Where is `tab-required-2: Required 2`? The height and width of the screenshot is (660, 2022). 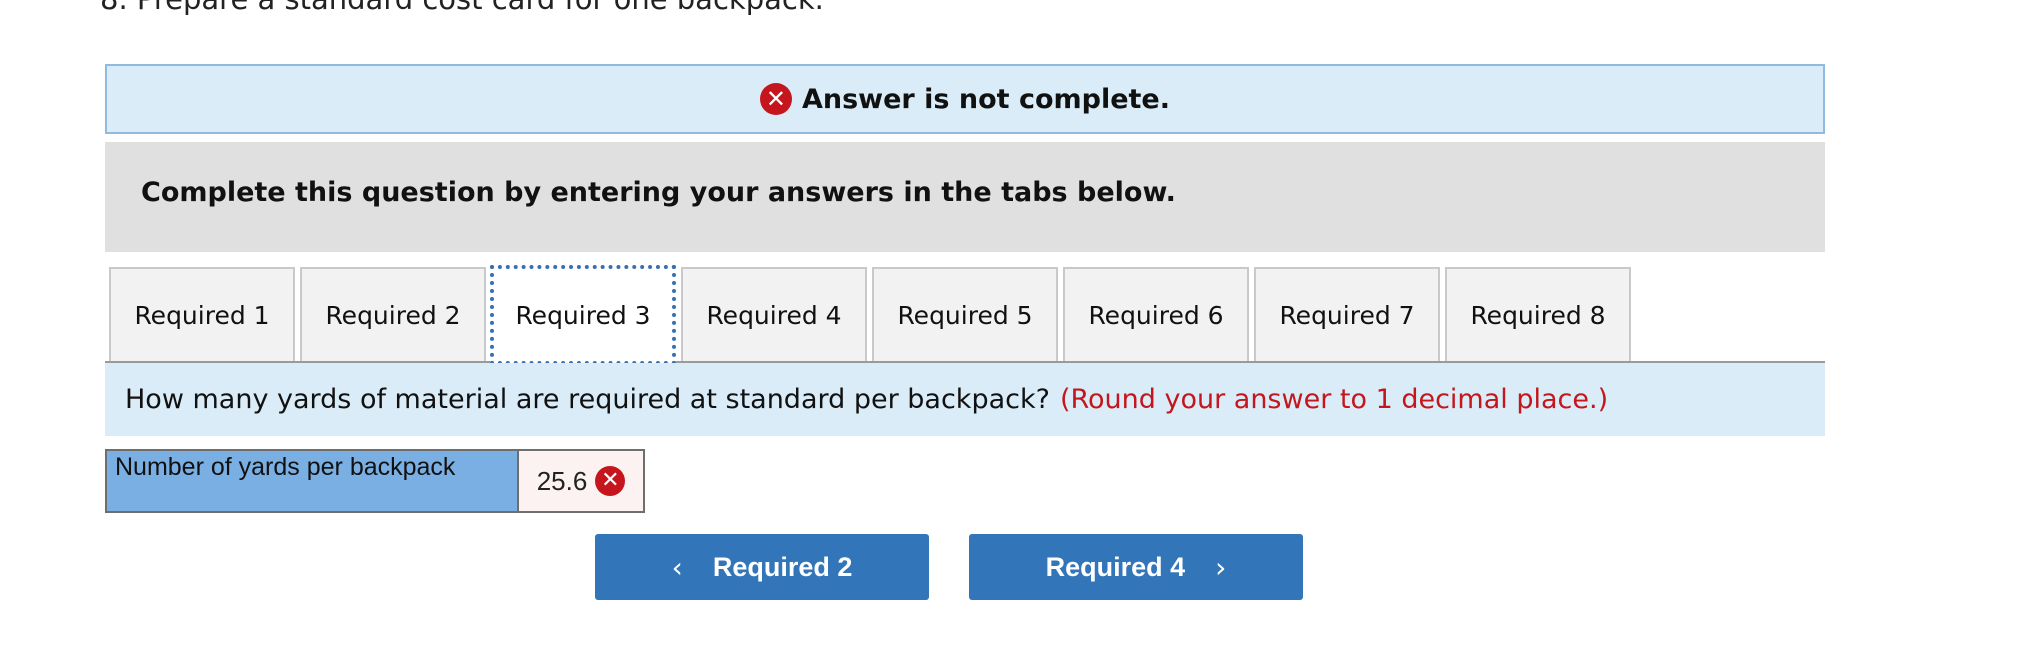
tab-required-2: Required 2 is located at coordinates (393, 314).